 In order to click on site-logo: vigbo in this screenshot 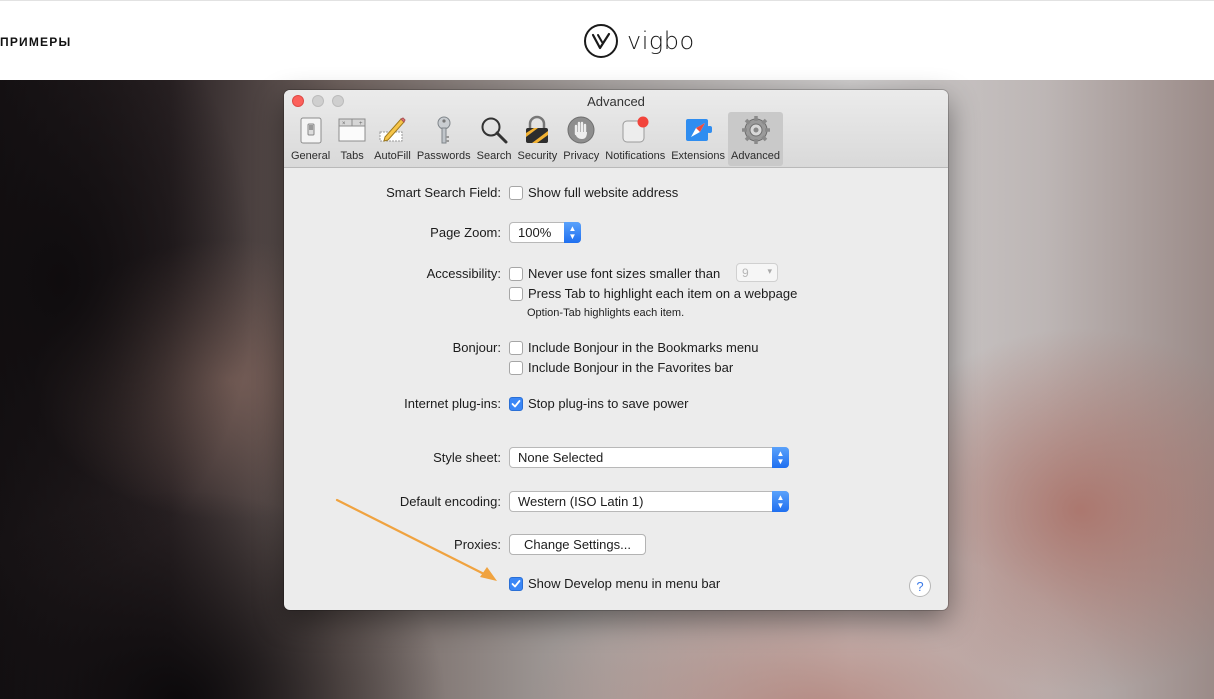, I will do `click(639, 41)`.